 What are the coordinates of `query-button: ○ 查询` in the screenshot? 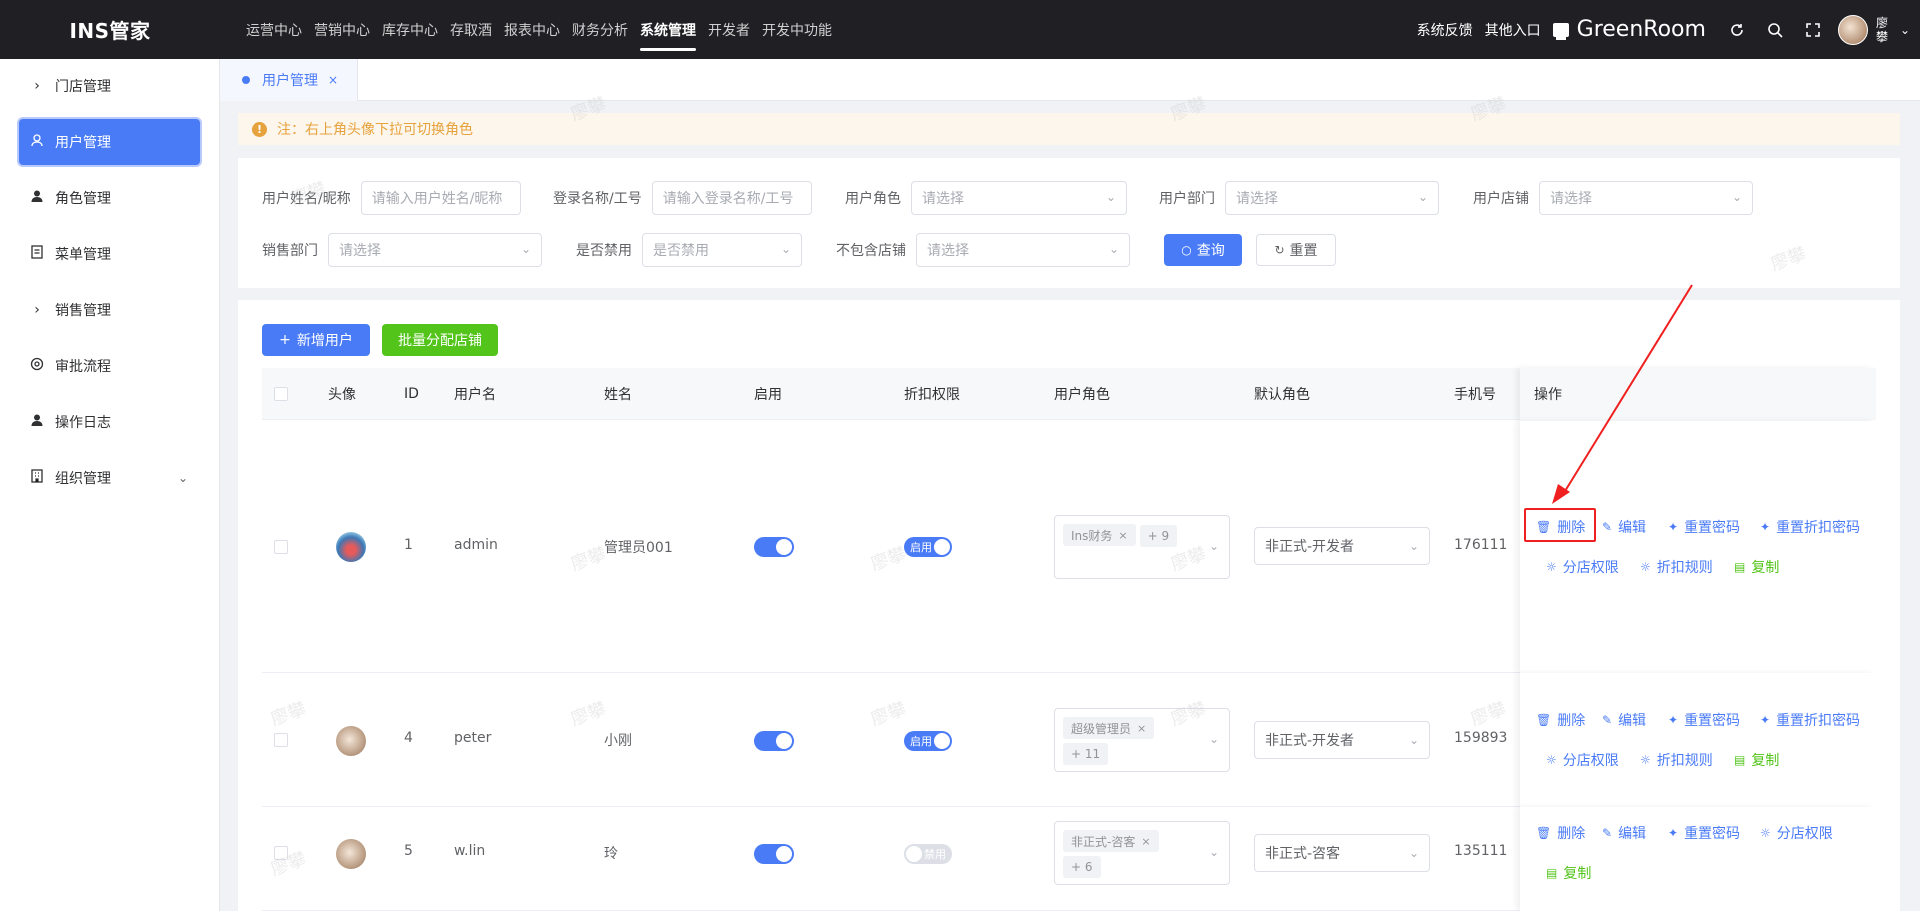 It's located at (1203, 250).